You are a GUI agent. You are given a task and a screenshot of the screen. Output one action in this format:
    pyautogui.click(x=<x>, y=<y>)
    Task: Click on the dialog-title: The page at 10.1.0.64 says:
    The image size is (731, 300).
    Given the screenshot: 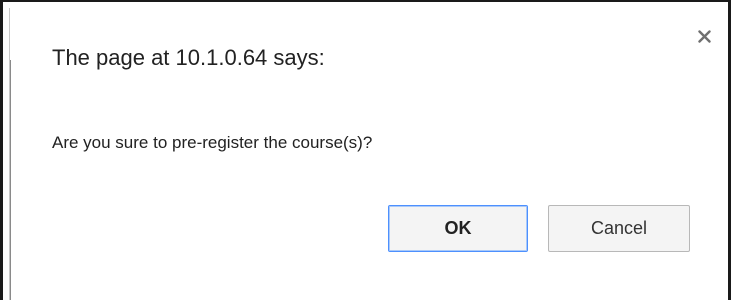 What is the action you would take?
    pyautogui.click(x=188, y=57)
    